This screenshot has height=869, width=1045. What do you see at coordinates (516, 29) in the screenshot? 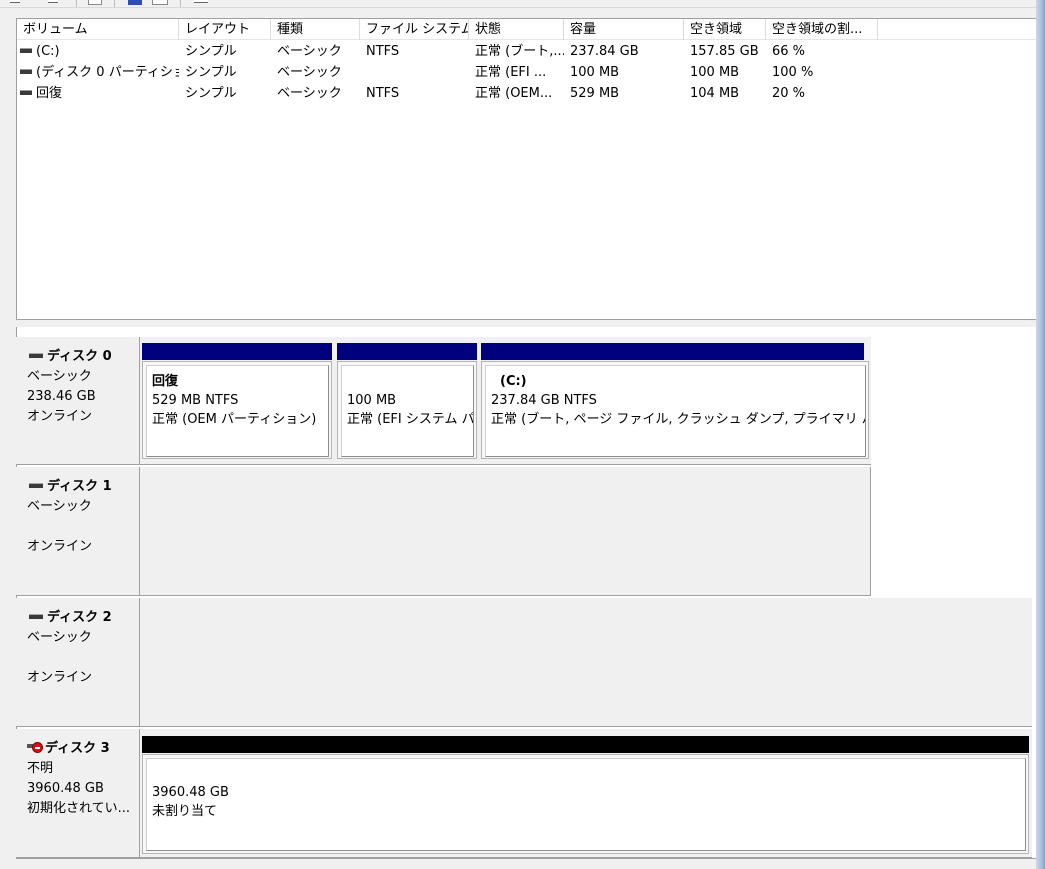
I see `column-header-status: 状態` at bounding box center [516, 29].